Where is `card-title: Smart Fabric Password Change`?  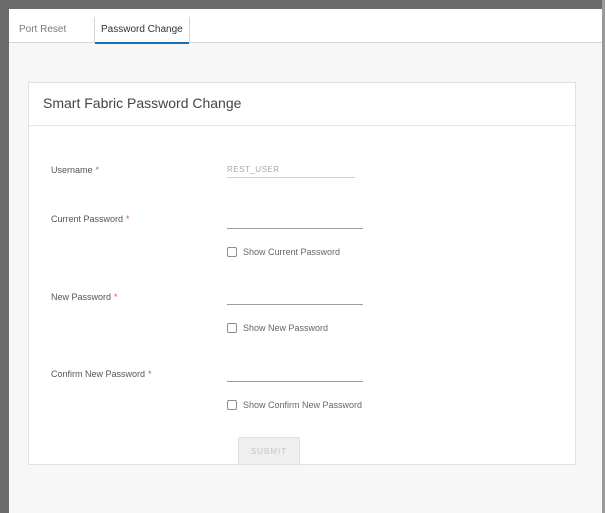 card-title: Smart Fabric Password Change is located at coordinates (142, 103).